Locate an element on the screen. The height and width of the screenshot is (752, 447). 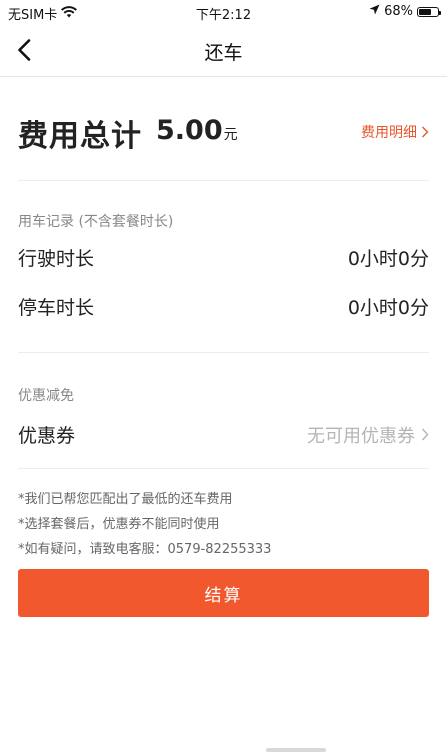
driving-duration-label: 行驶时长 is located at coordinates (56, 259).